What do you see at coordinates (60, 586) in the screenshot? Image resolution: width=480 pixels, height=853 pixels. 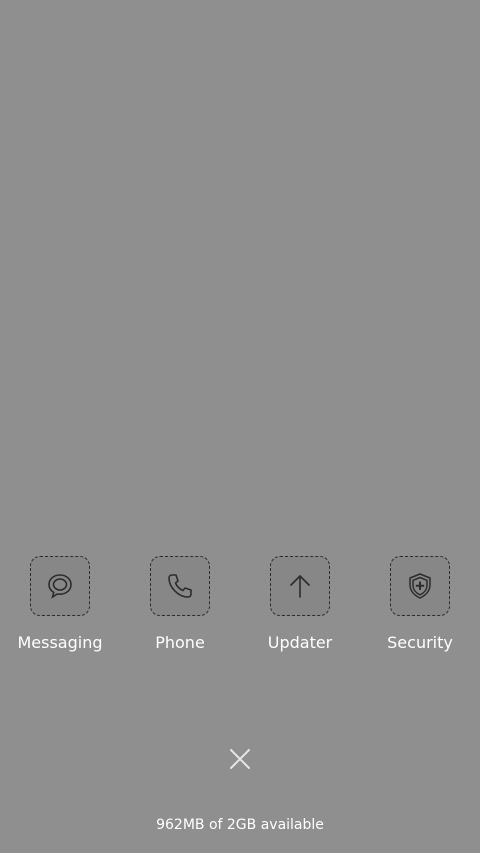 I see `speech-bubble-icon` at bounding box center [60, 586].